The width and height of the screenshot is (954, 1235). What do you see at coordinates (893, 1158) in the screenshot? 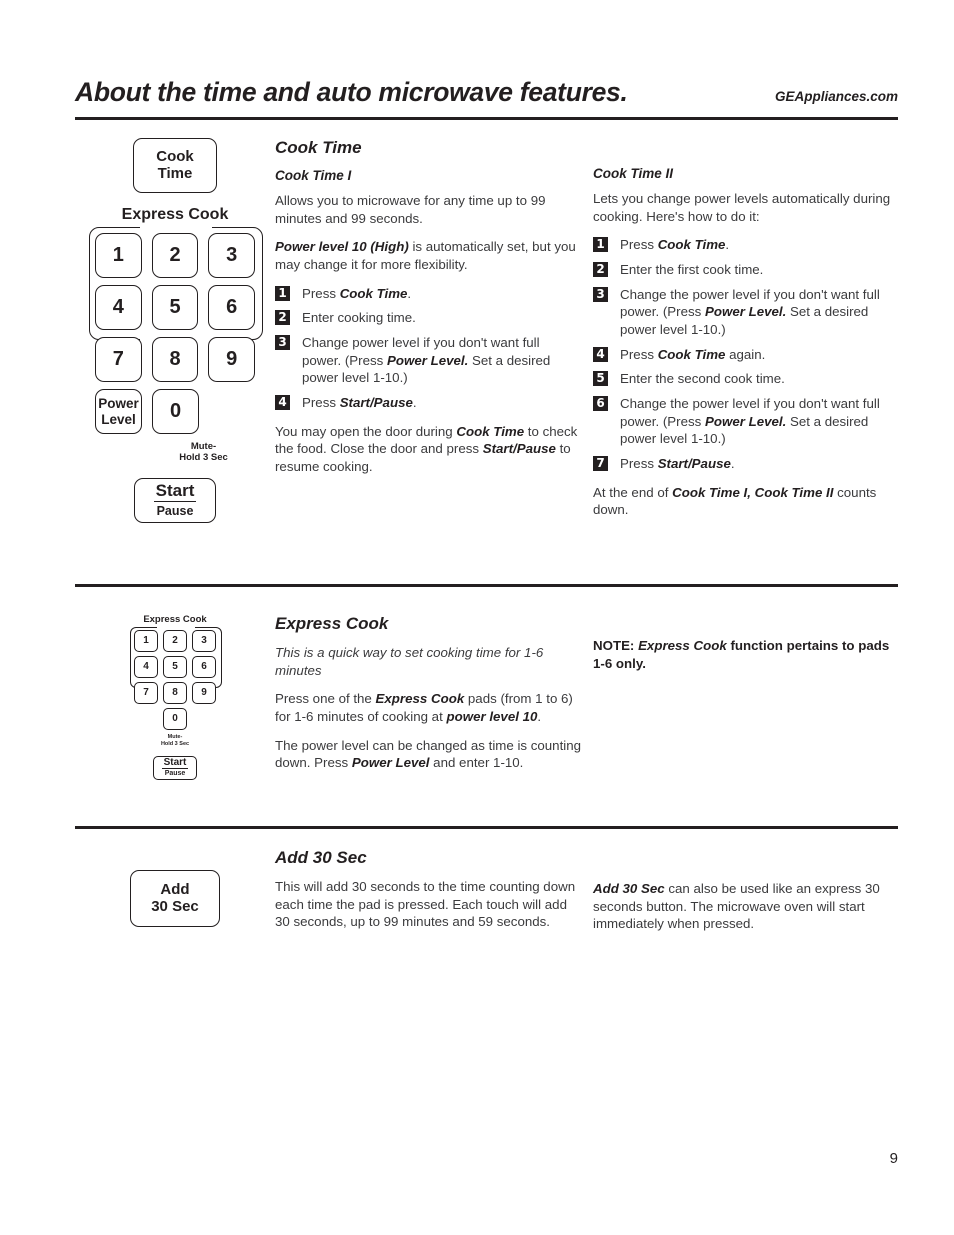
I see `page-number: 9` at bounding box center [893, 1158].